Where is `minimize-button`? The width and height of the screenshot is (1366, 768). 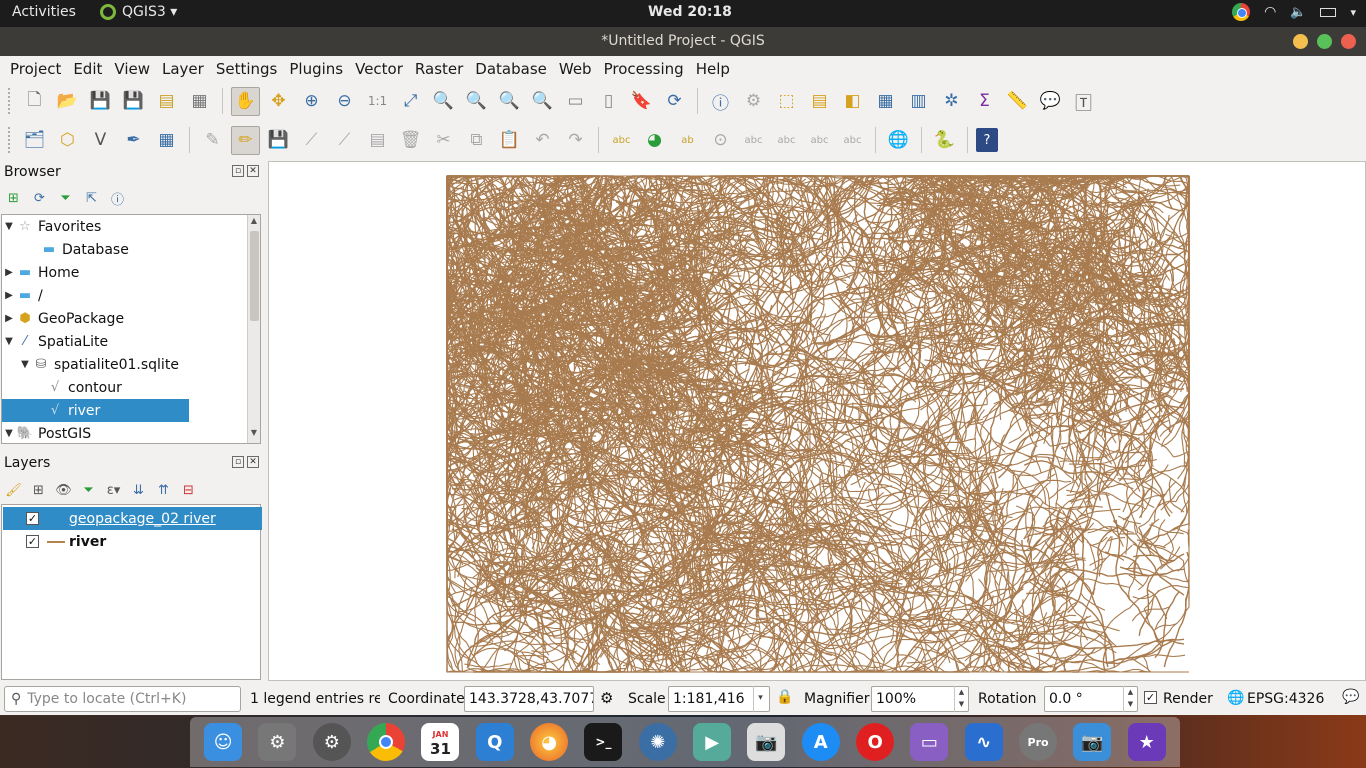 minimize-button is located at coordinates (1300, 41).